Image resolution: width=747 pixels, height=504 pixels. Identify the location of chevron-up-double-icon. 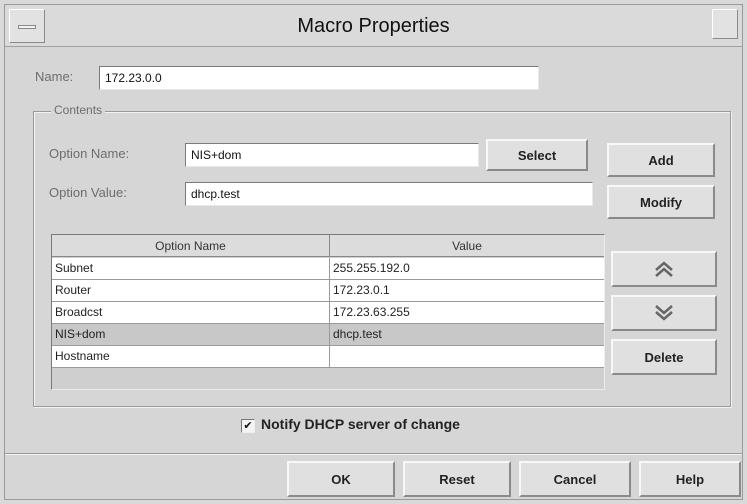
(664, 269).